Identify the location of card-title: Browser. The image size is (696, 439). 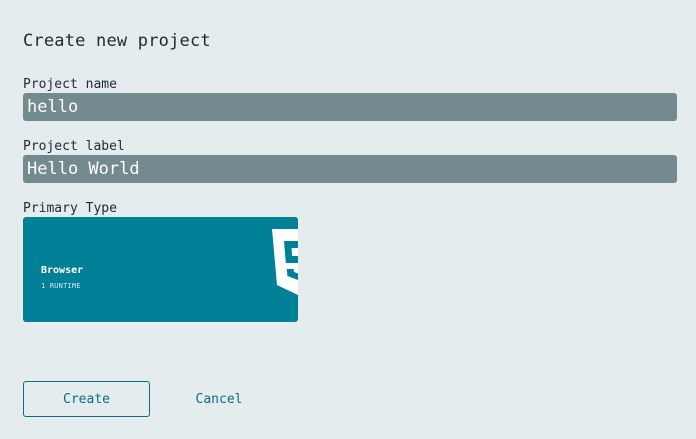
(62, 270).